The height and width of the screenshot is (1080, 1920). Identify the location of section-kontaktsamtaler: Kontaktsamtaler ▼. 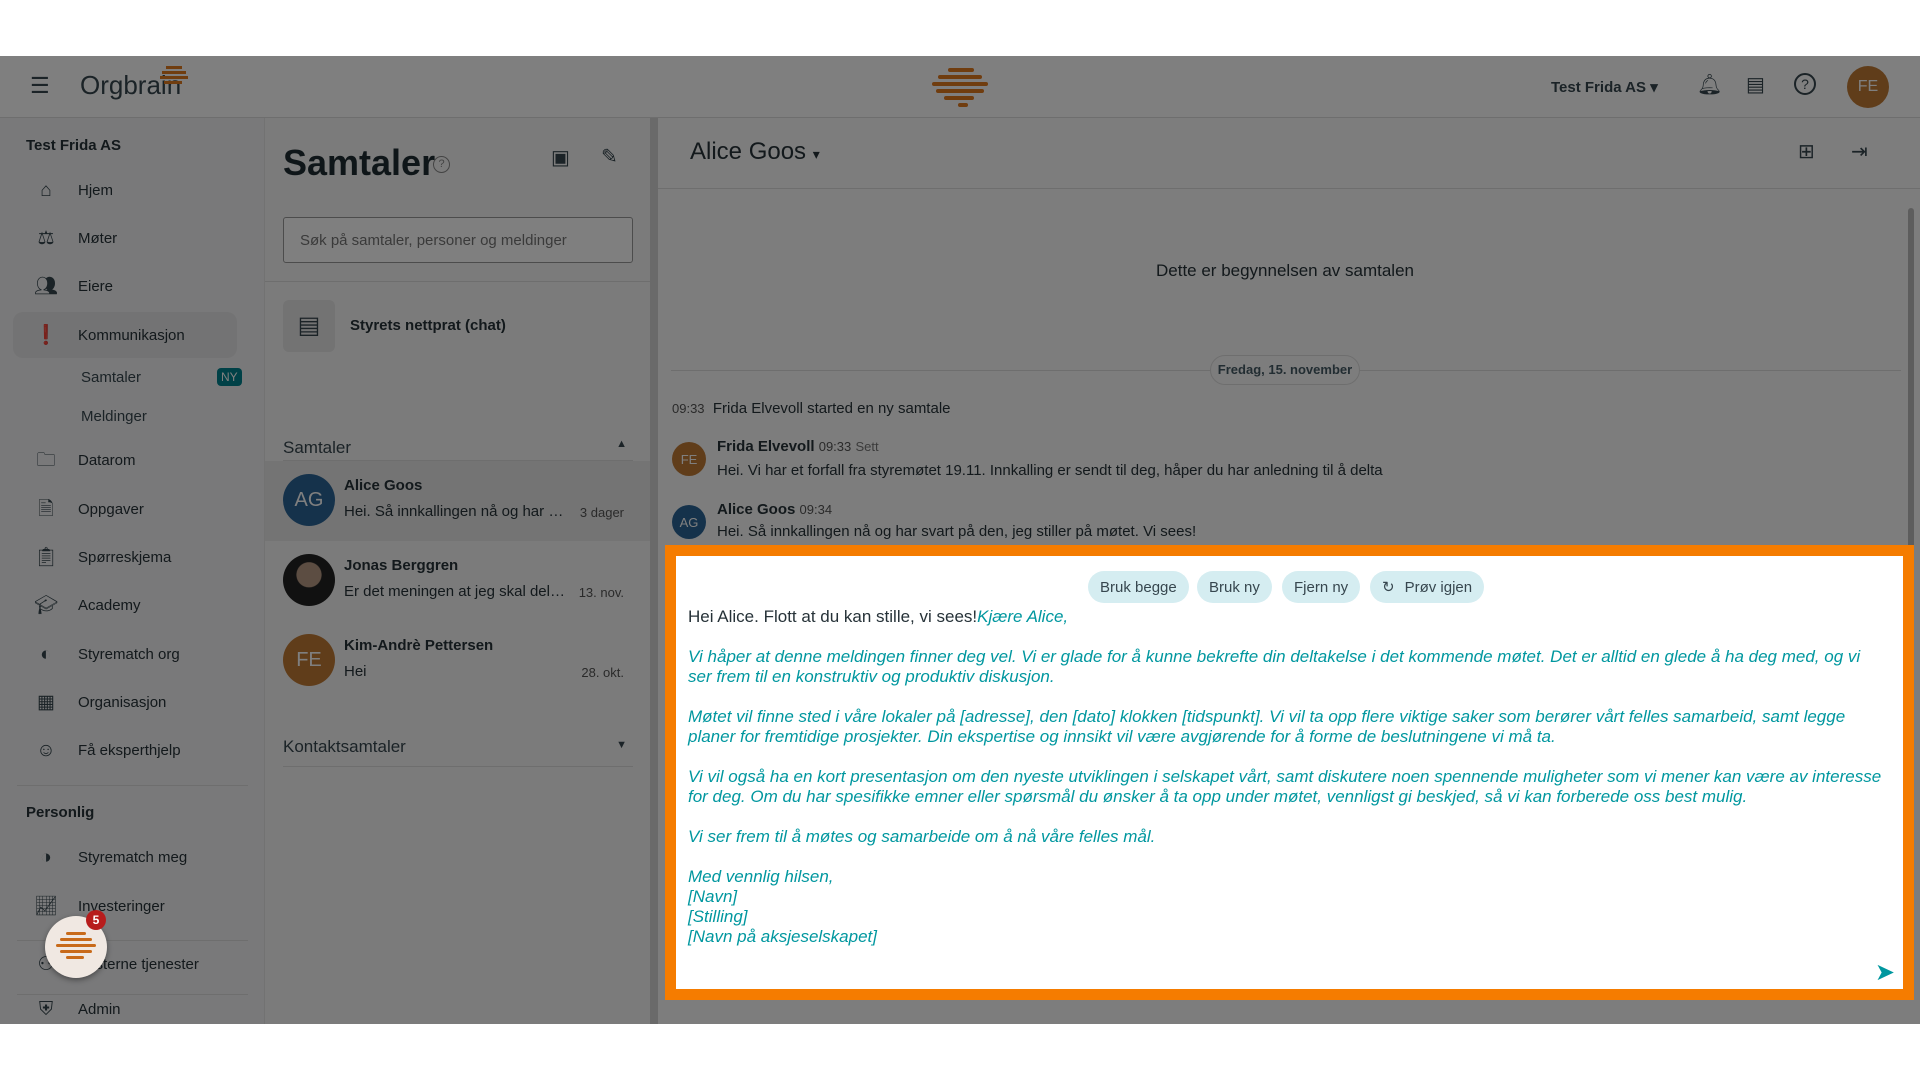
(458, 747).